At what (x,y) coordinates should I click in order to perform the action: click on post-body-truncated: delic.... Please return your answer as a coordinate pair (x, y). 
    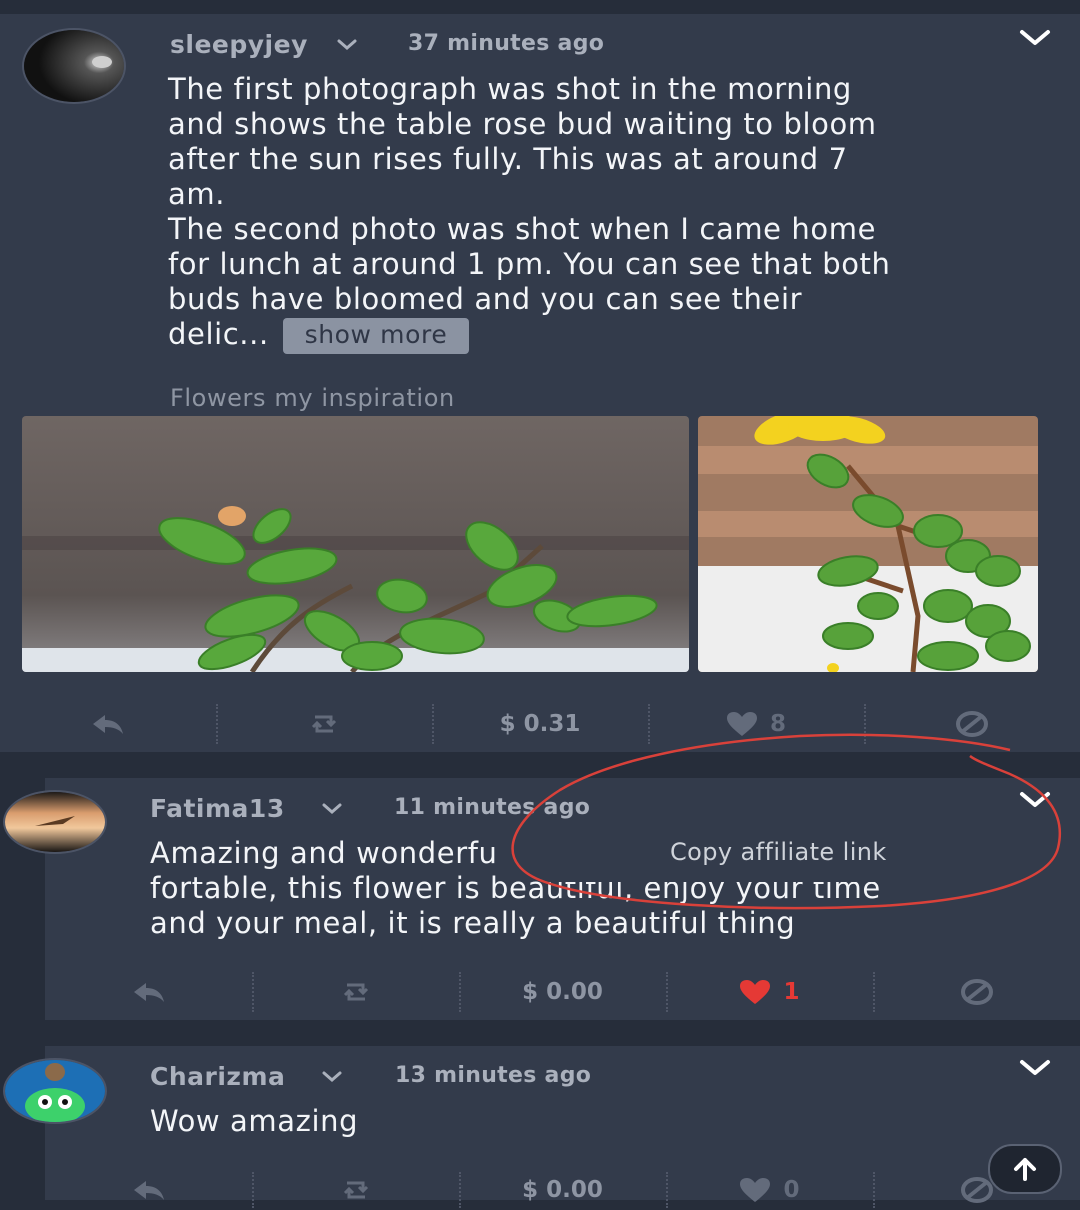
    Looking at the image, I should click on (218, 334).